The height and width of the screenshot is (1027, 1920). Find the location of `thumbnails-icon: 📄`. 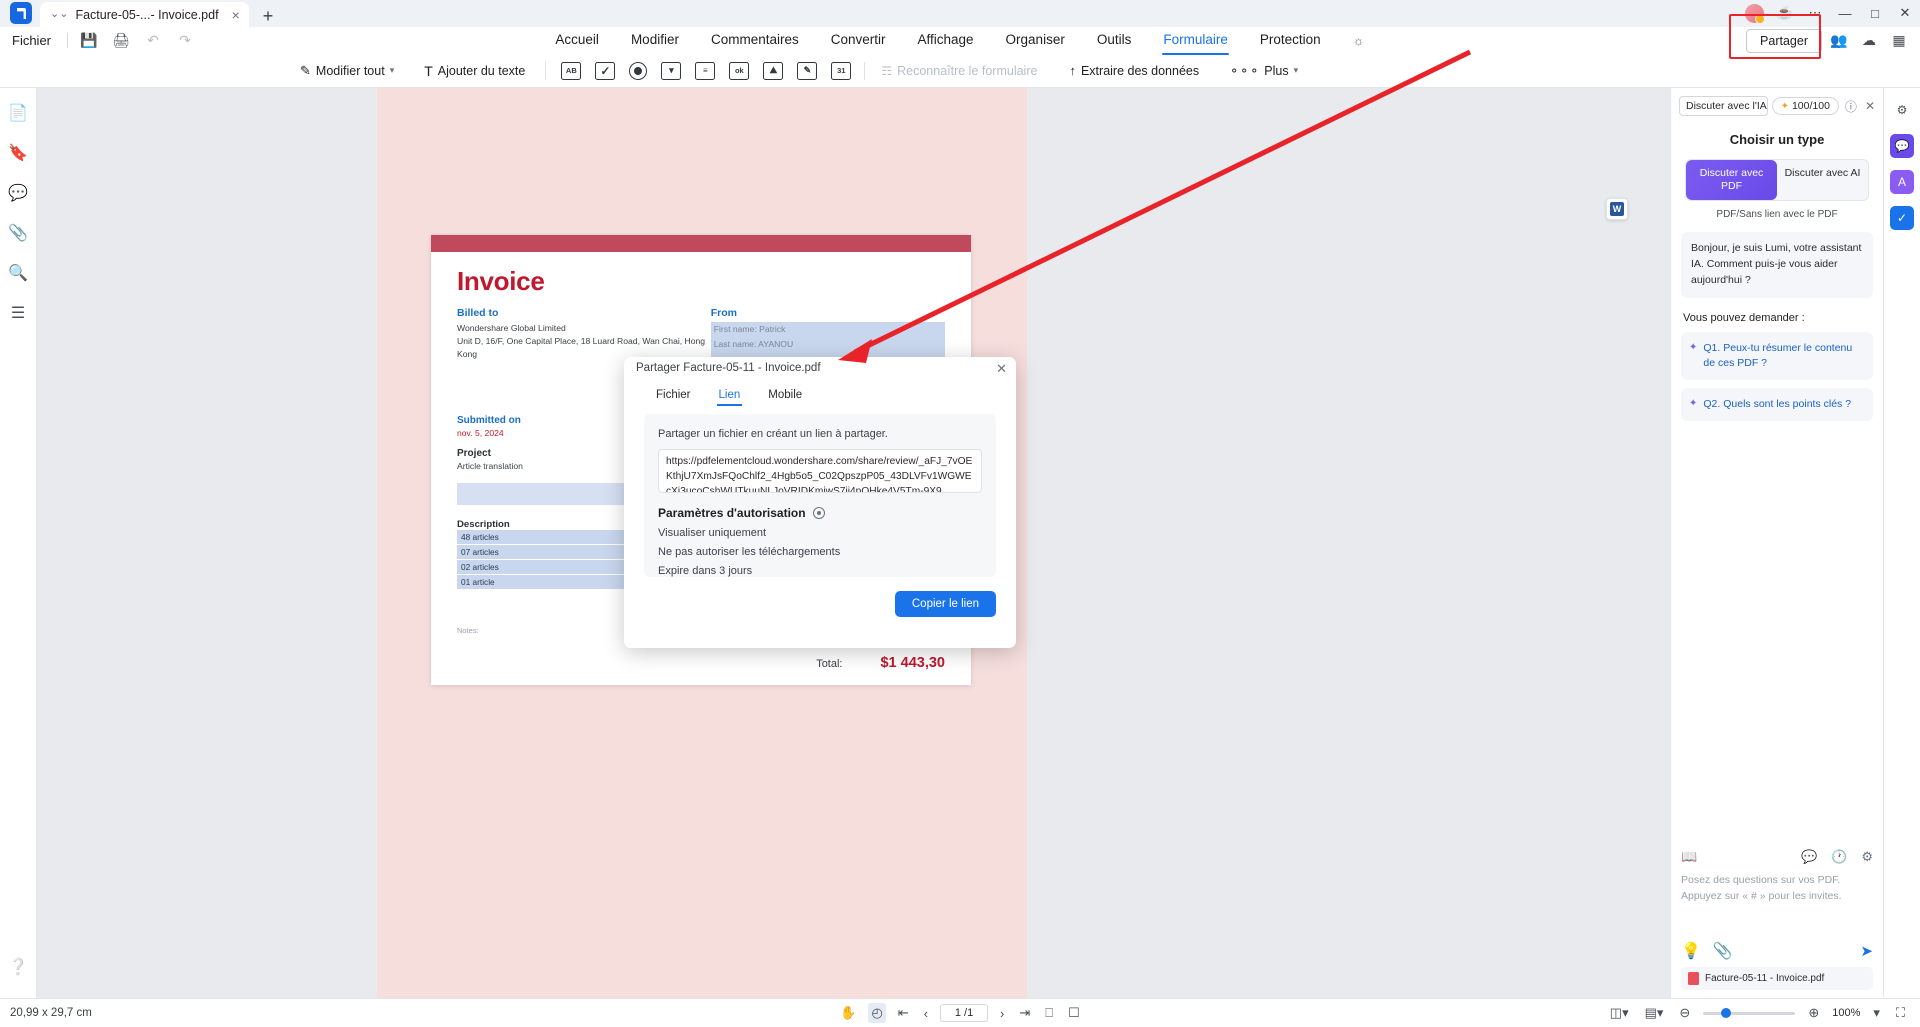

thumbnails-icon: 📄 is located at coordinates (18, 113).